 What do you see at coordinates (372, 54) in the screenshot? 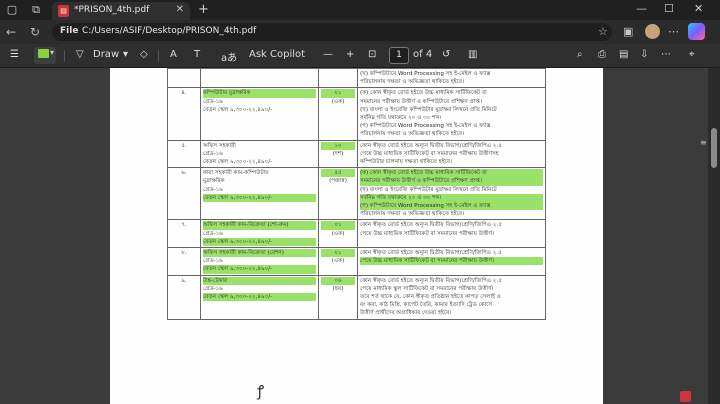
I see `fit-page-icon: ⊡` at bounding box center [372, 54].